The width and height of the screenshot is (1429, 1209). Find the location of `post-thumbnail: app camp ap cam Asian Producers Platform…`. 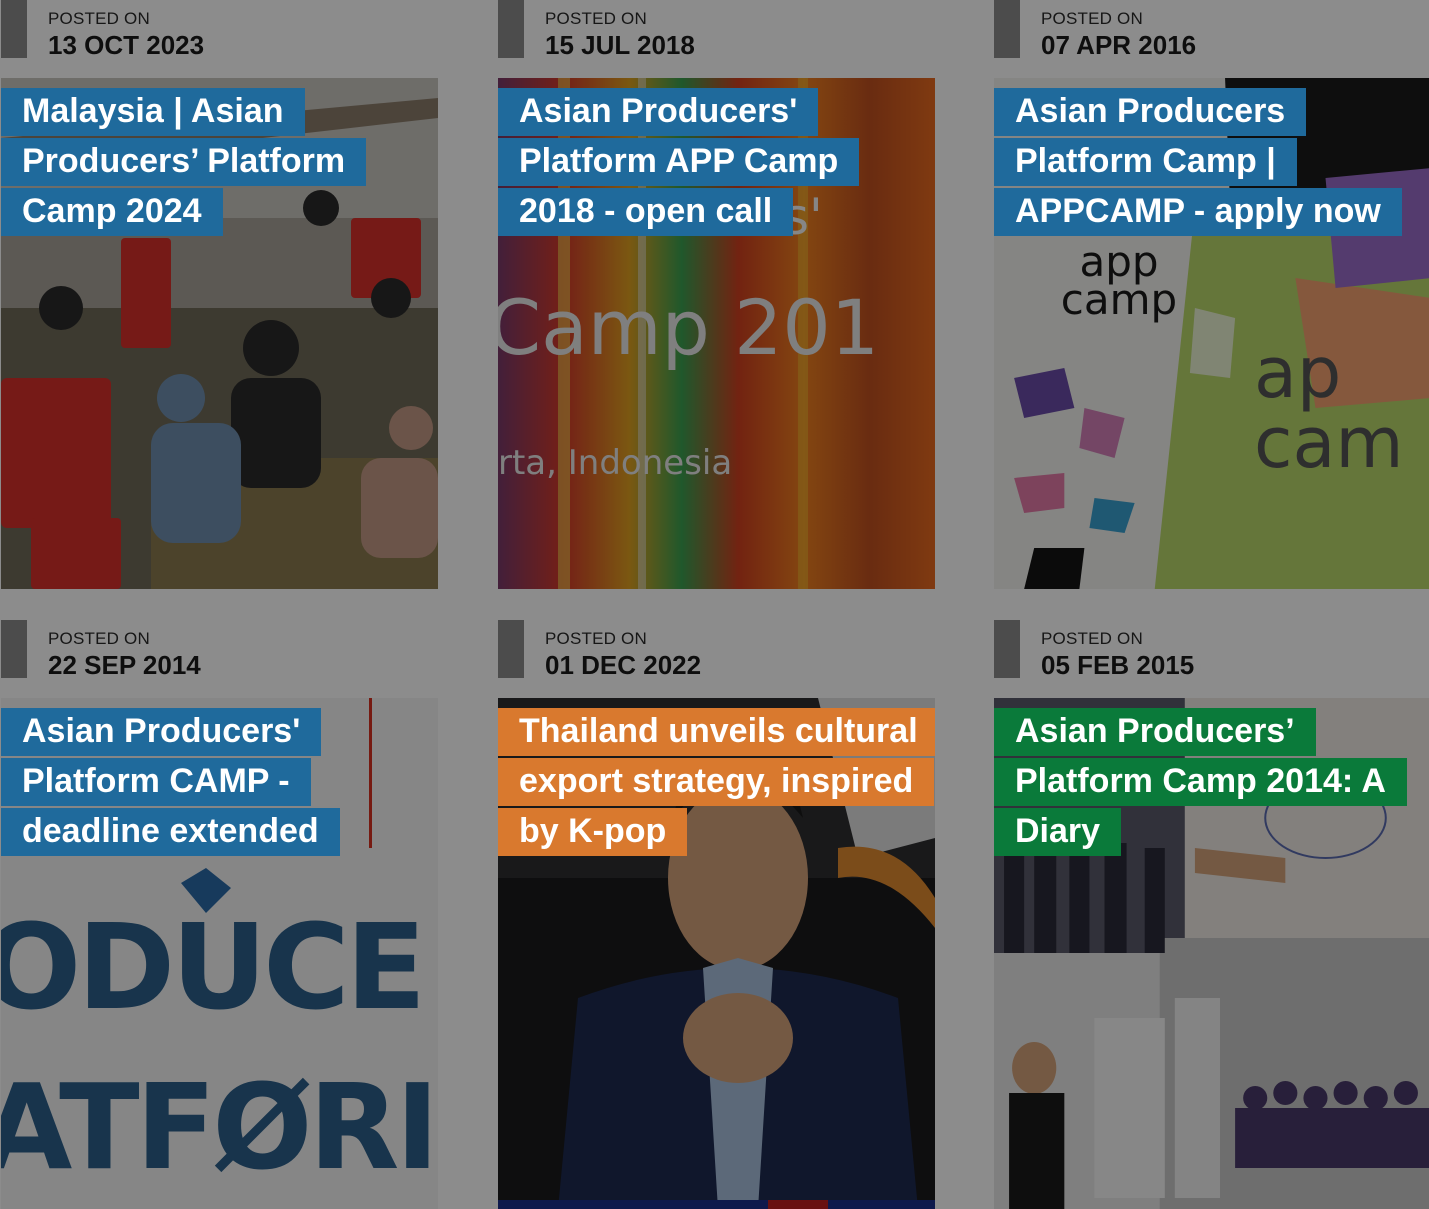

post-thumbnail: app camp ap cam Asian Producers Platform… is located at coordinates (1211, 333).